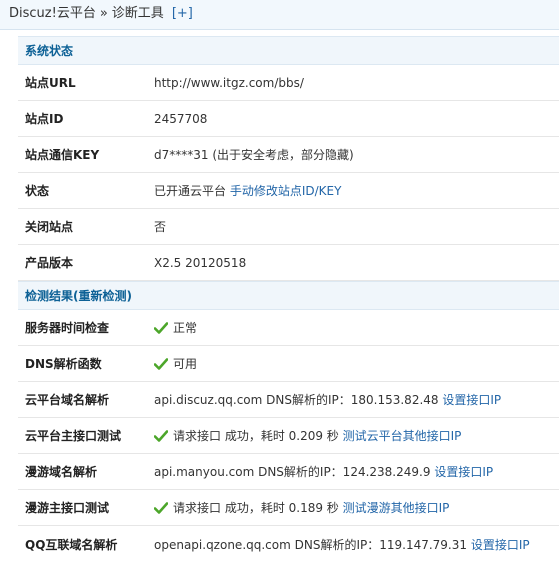 The height and width of the screenshot is (582, 559). What do you see at coordinates (129, 296) in the screenshot?
I see `paren-close: )` at bounding box center [129, 296].